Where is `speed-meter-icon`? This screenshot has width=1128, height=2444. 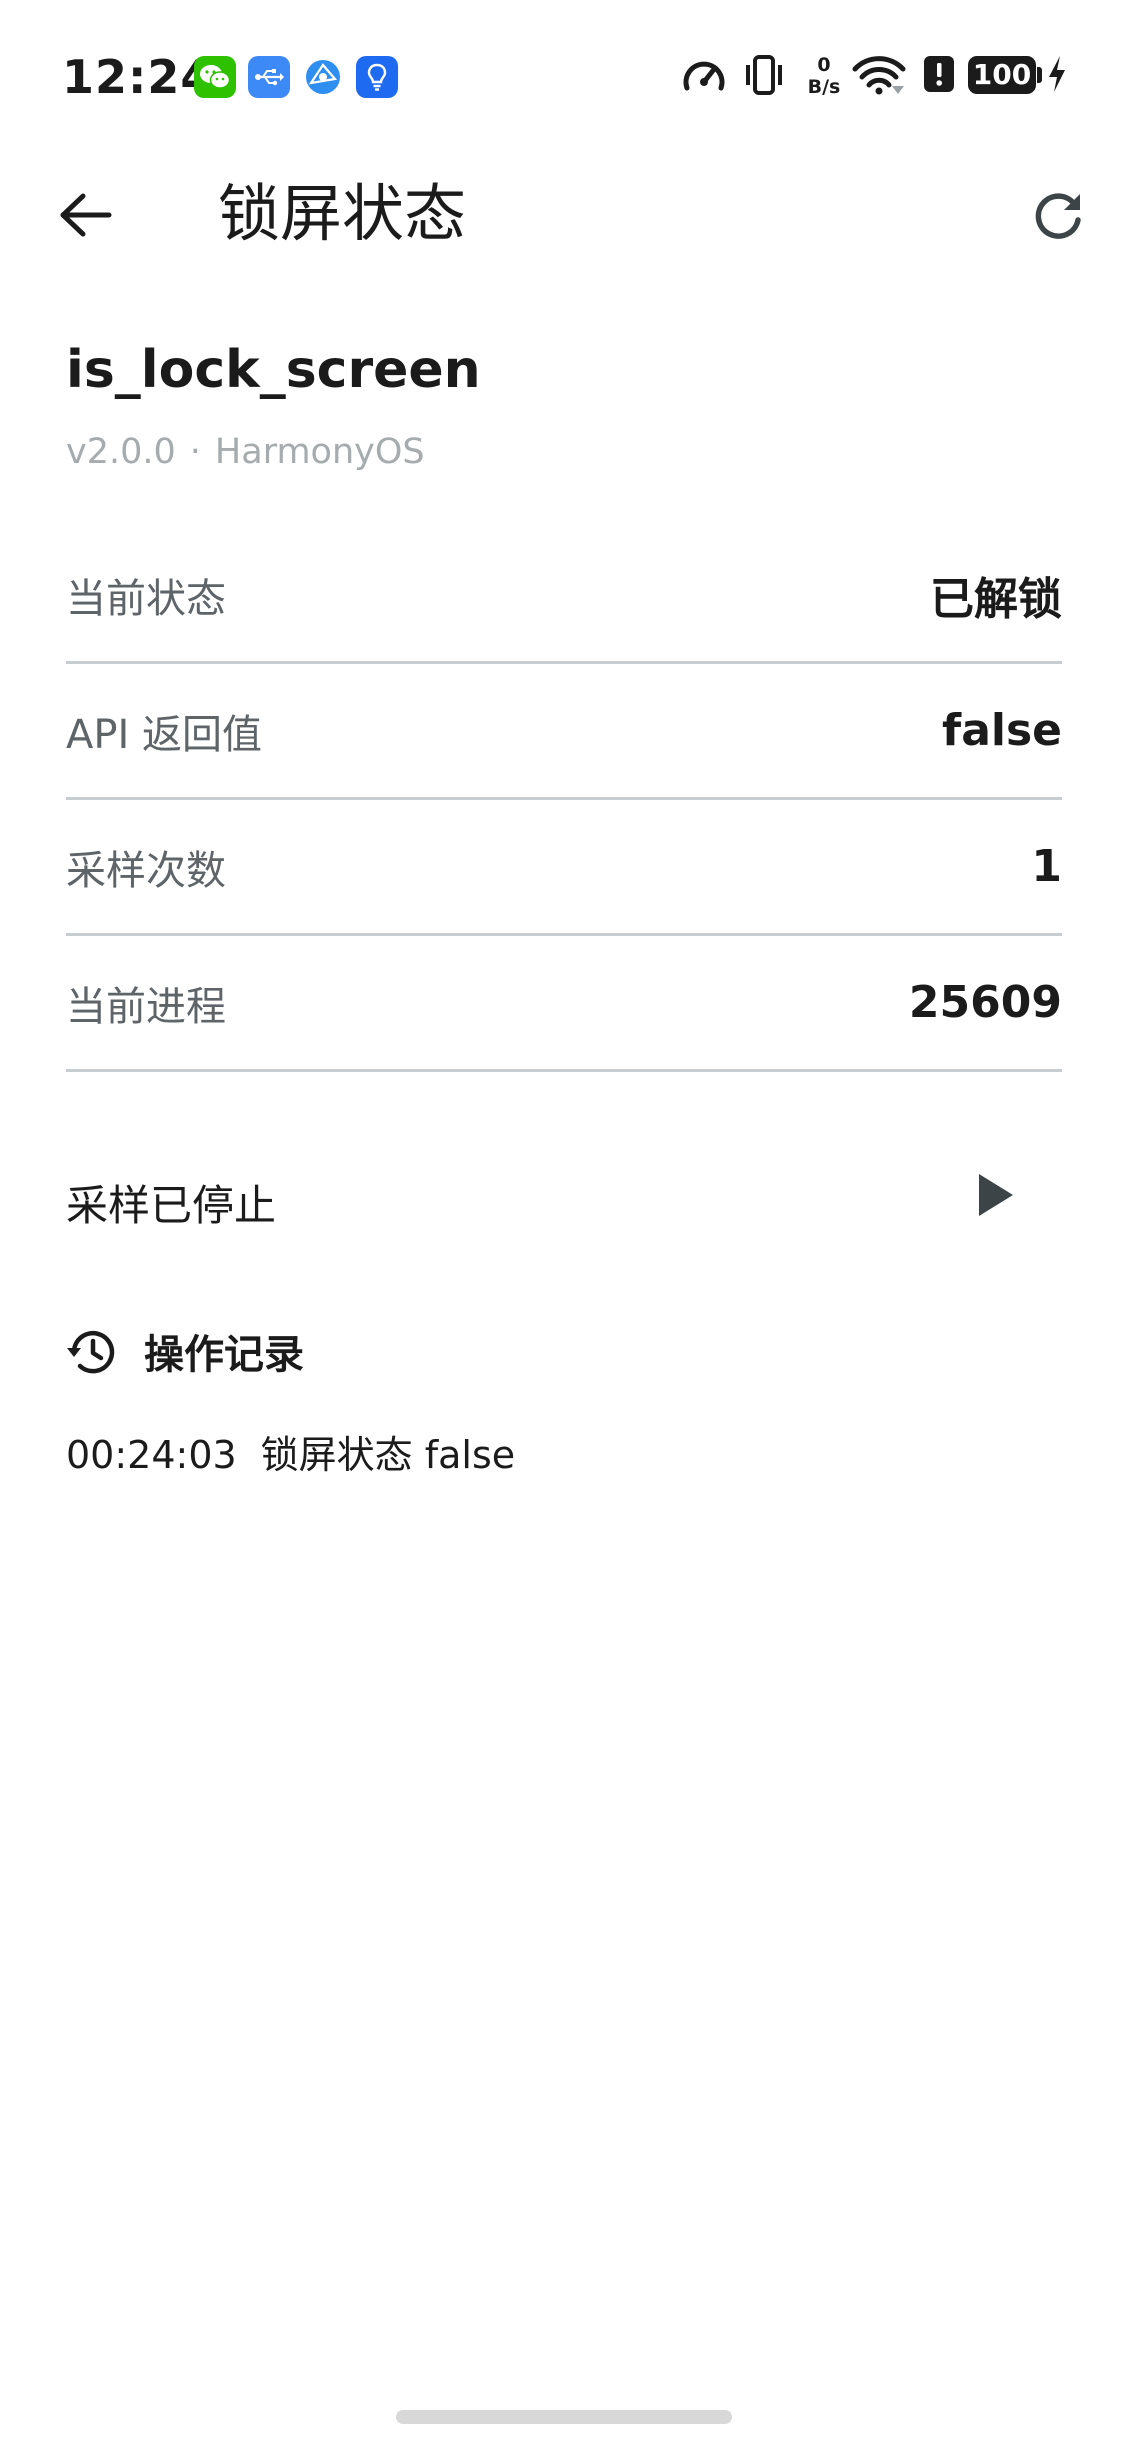
speed-meter-icon is located at coordinates (704, 75).